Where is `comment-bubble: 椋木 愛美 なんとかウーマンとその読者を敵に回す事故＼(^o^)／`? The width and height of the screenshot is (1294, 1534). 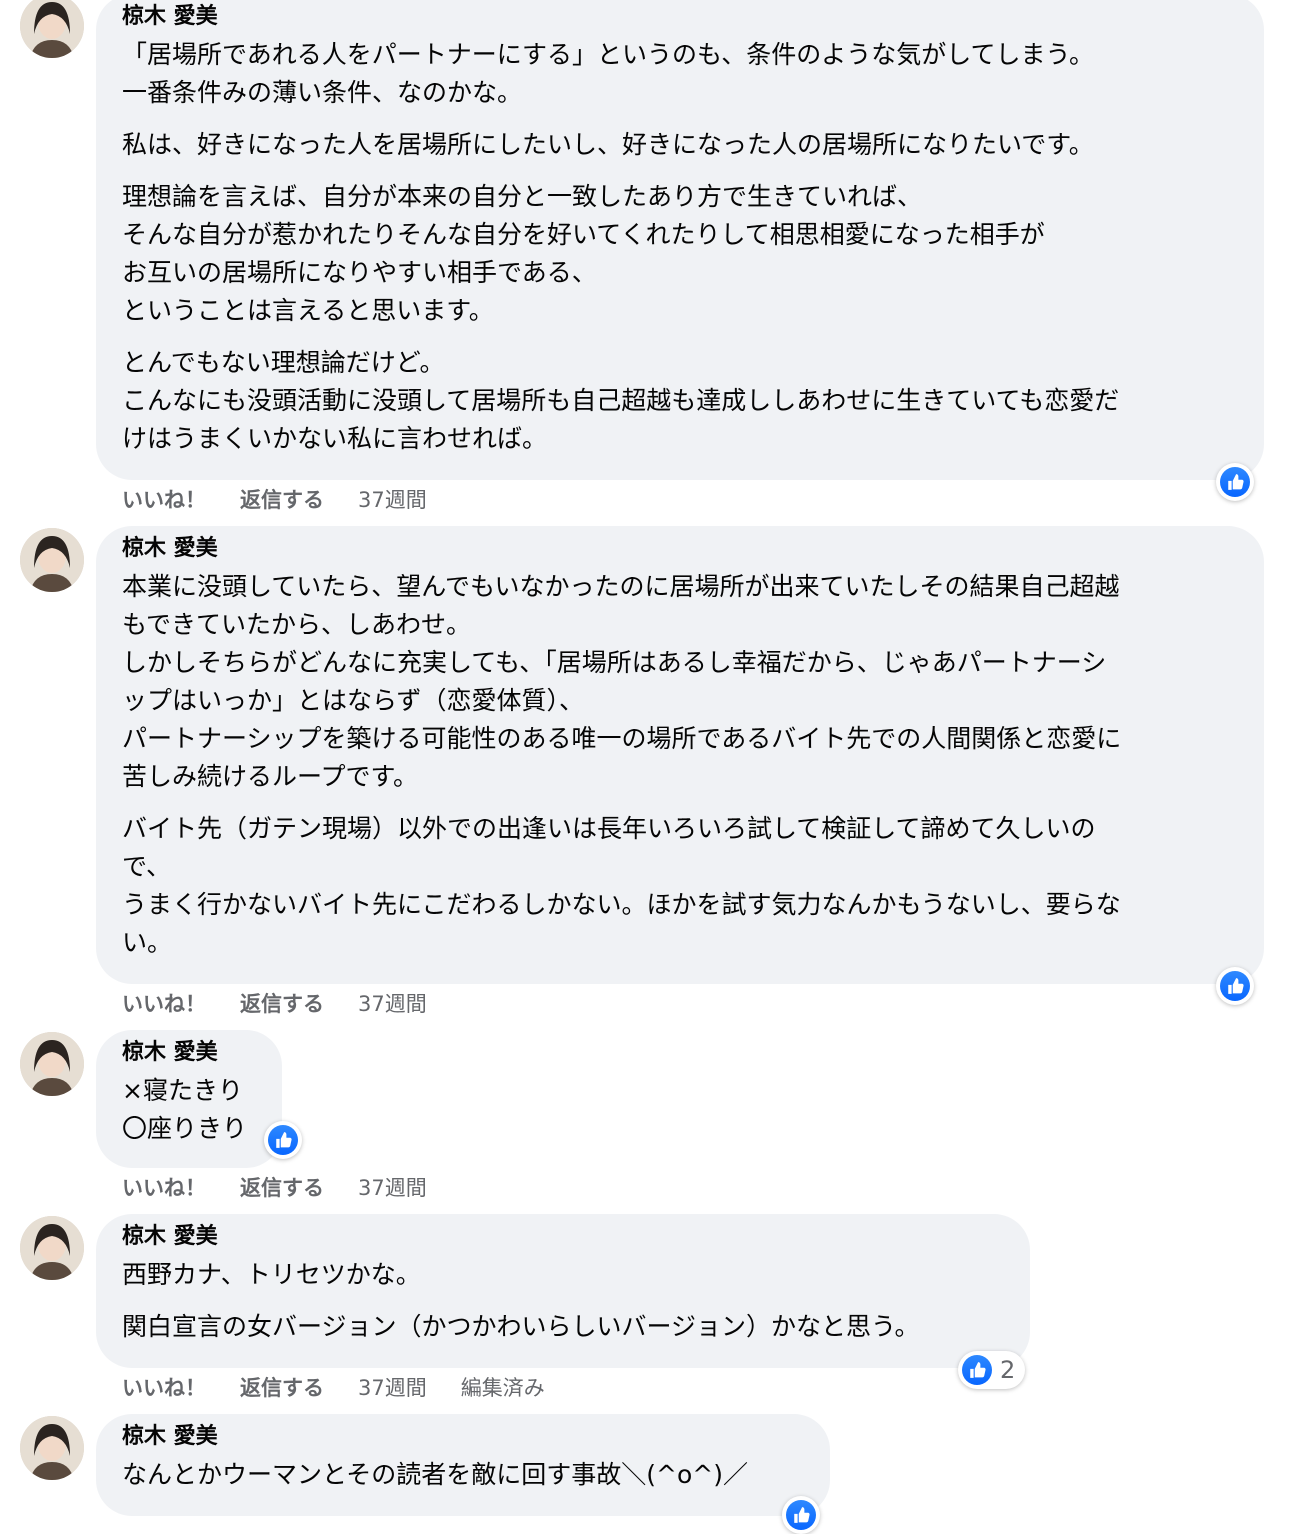
comment-bubble: 椋木 愛美 なんとかウーマンとその読者を敵に回す事故＼(^o^)／ is located at coordinates (463, 1465).